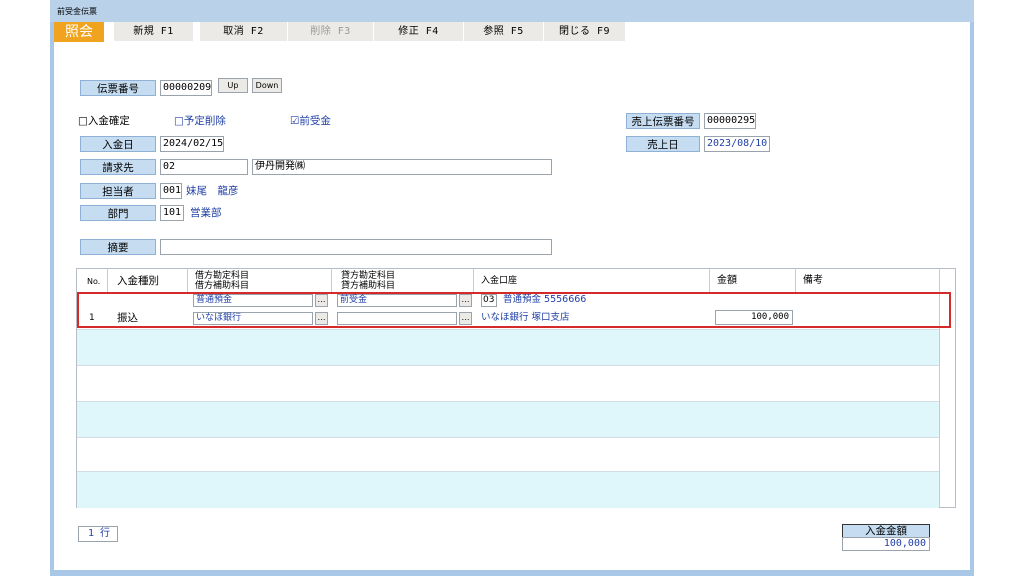 This screenshot has width=1024, height=576. I want to click on window-title: 前受金伝票, so click(77, 11).